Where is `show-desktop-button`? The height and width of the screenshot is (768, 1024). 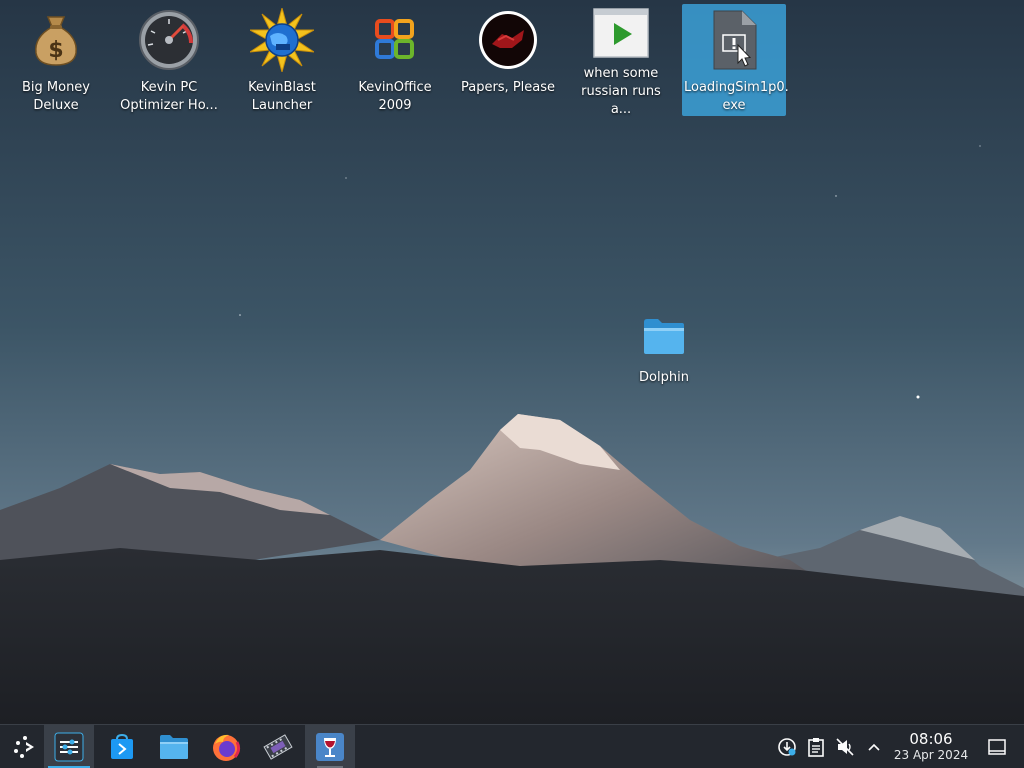
show-desktop-button is located at coordinates (997, 747).